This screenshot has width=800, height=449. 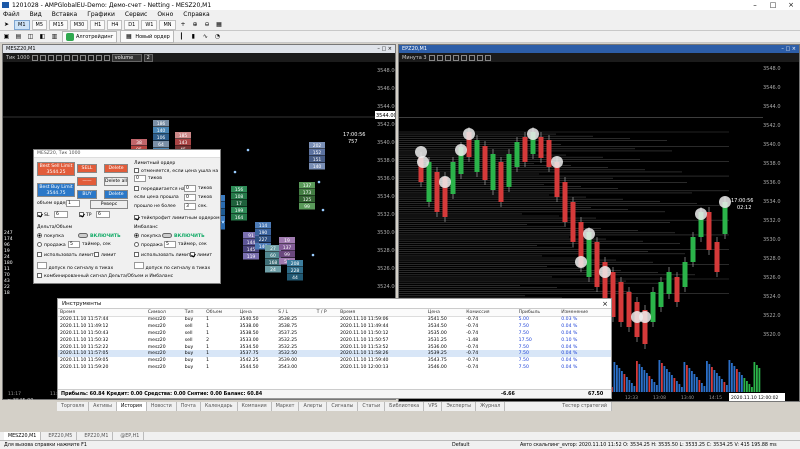 I want to click on timeframe-h4: H4, so click(x=115, y=24).